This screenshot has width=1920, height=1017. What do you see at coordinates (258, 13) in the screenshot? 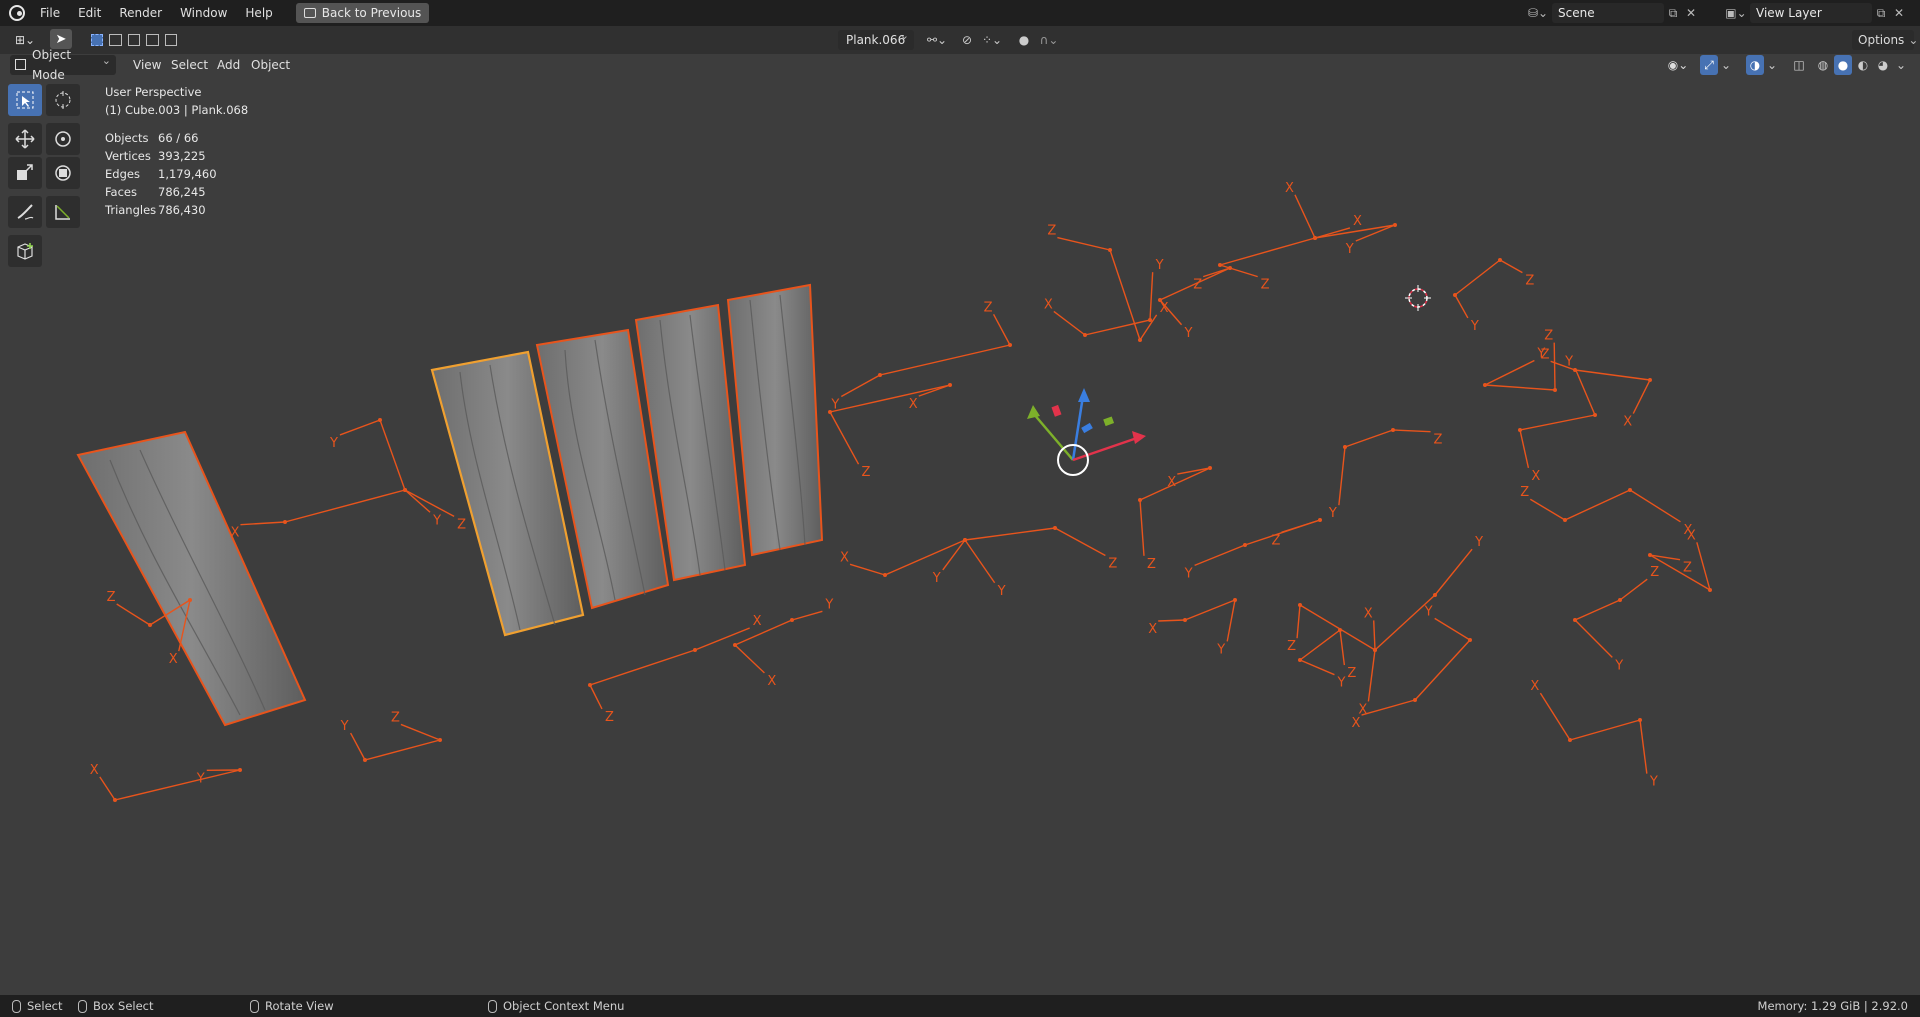
I see `menu-help: Help` at bounding box center [258, 13].